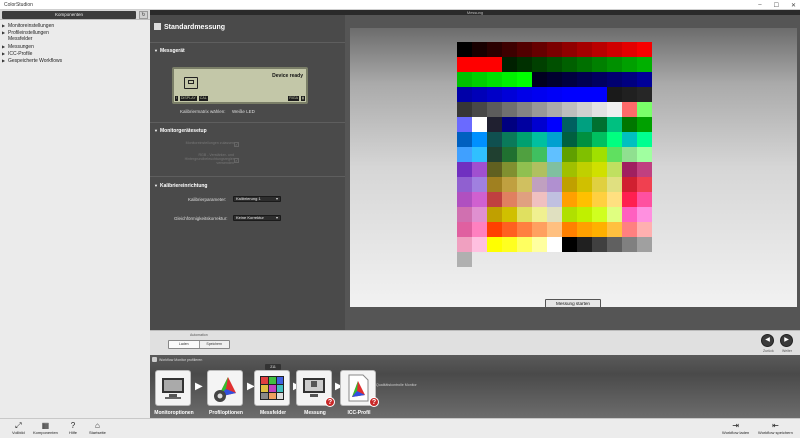 The width and height of the screenshot is (800, 438). I want to click on monitor-options-icon, so click(173, 388).